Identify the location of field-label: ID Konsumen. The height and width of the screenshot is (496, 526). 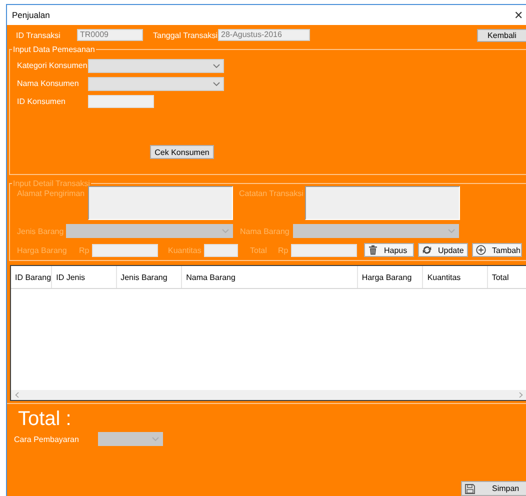
(41, 101).